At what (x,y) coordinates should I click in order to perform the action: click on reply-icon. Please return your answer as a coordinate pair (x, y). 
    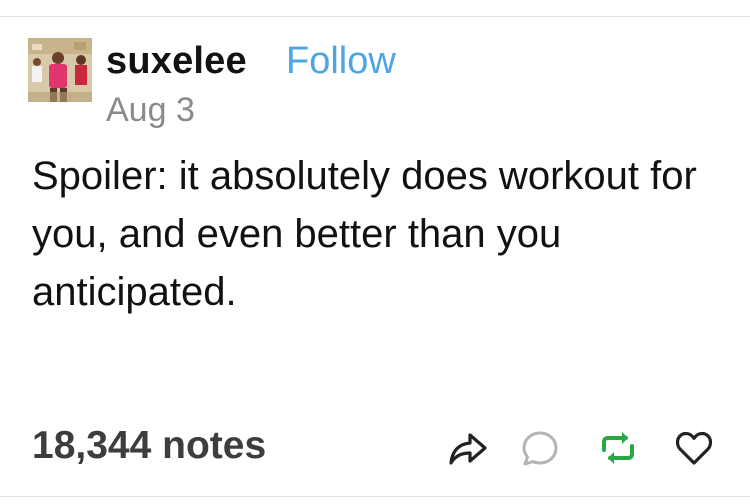
    Looking at the image, I should click on (540, 448).